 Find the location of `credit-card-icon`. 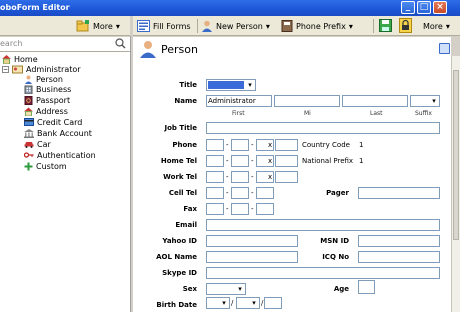

credit-card-icon is located at coordinates (29, 122).